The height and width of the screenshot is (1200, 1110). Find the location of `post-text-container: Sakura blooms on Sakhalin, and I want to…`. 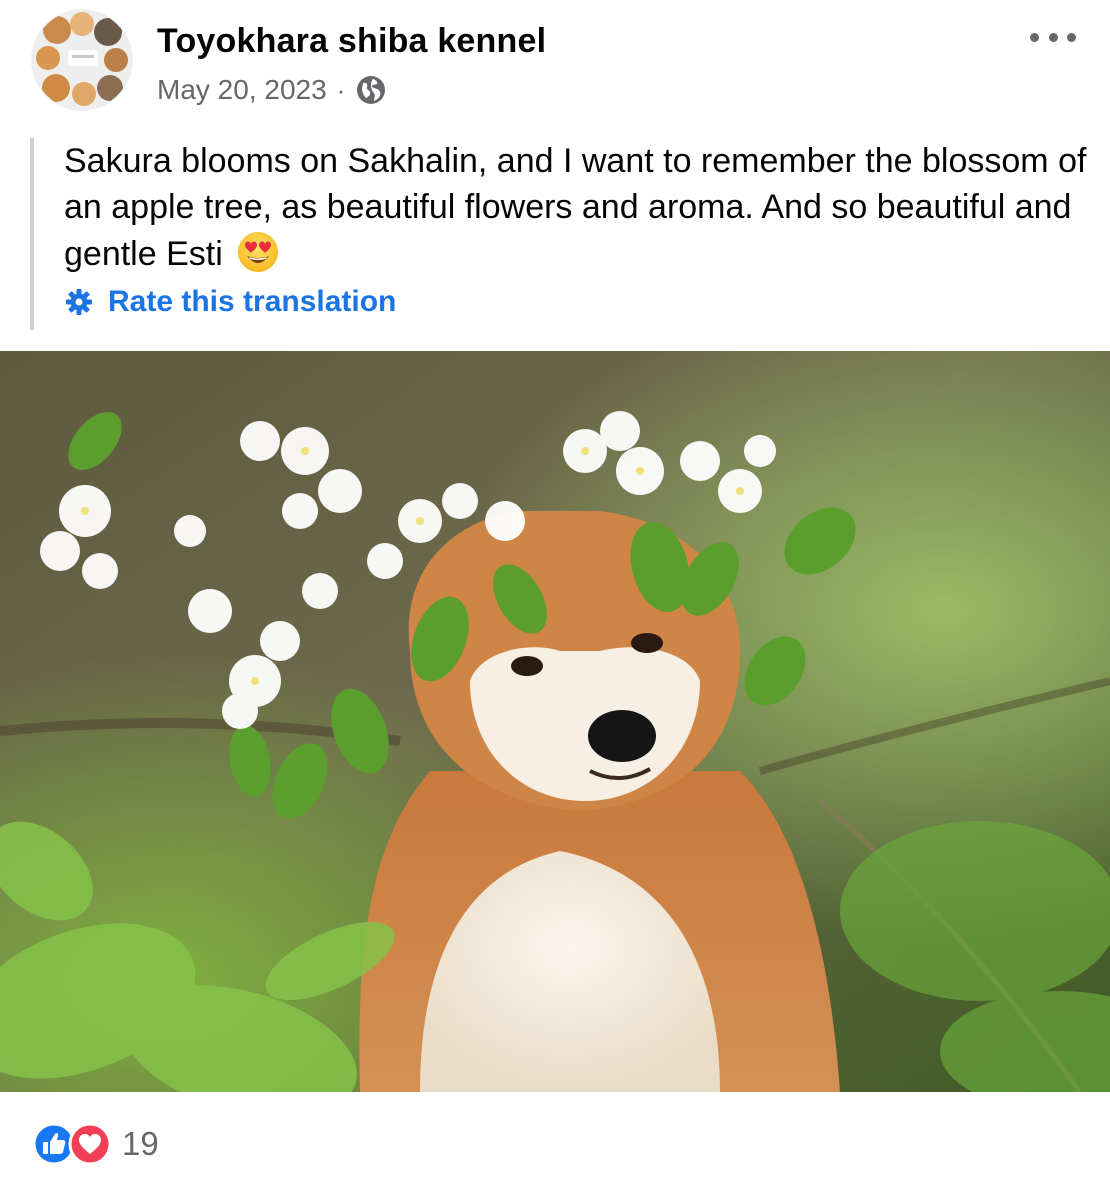

post-text-container: Sakura blooms on Sakhalin, and I want to… is located at coordinates (579, 207).